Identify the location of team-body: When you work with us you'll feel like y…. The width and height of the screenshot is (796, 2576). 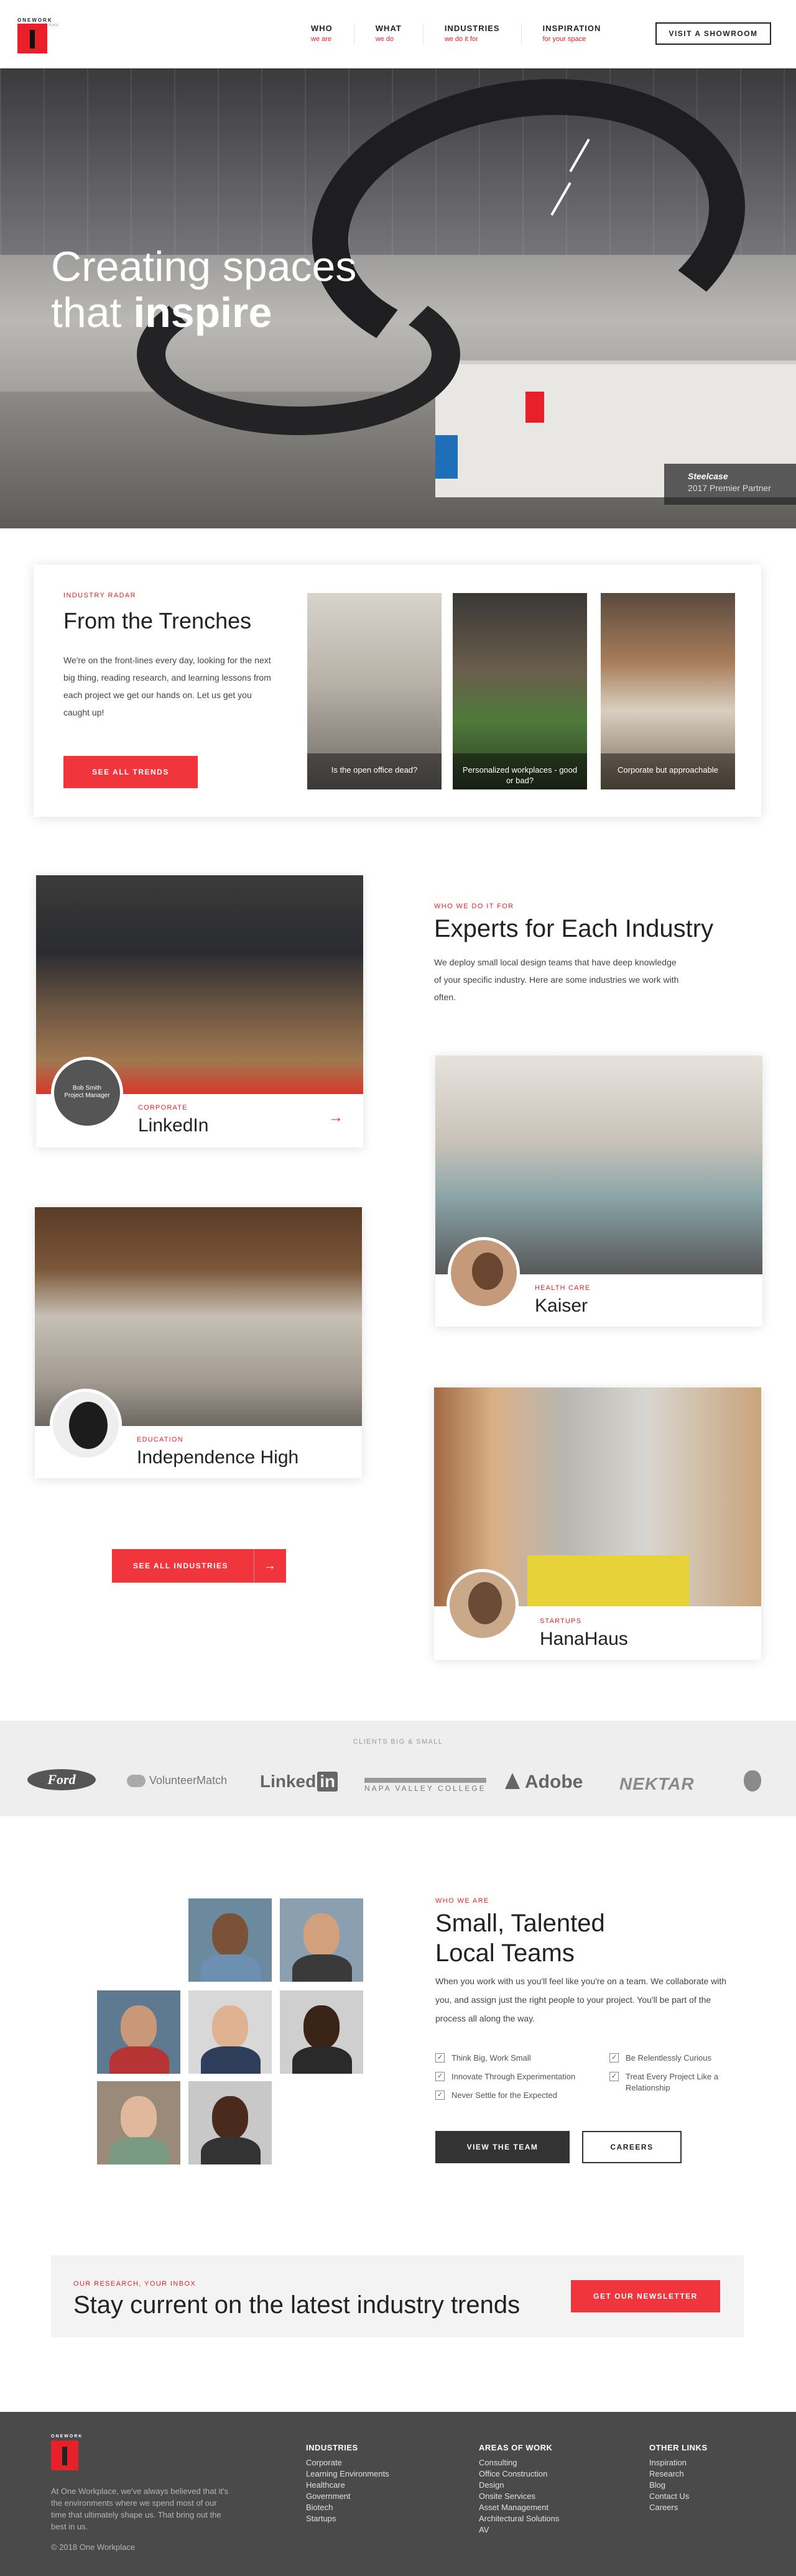
(581, 1999).